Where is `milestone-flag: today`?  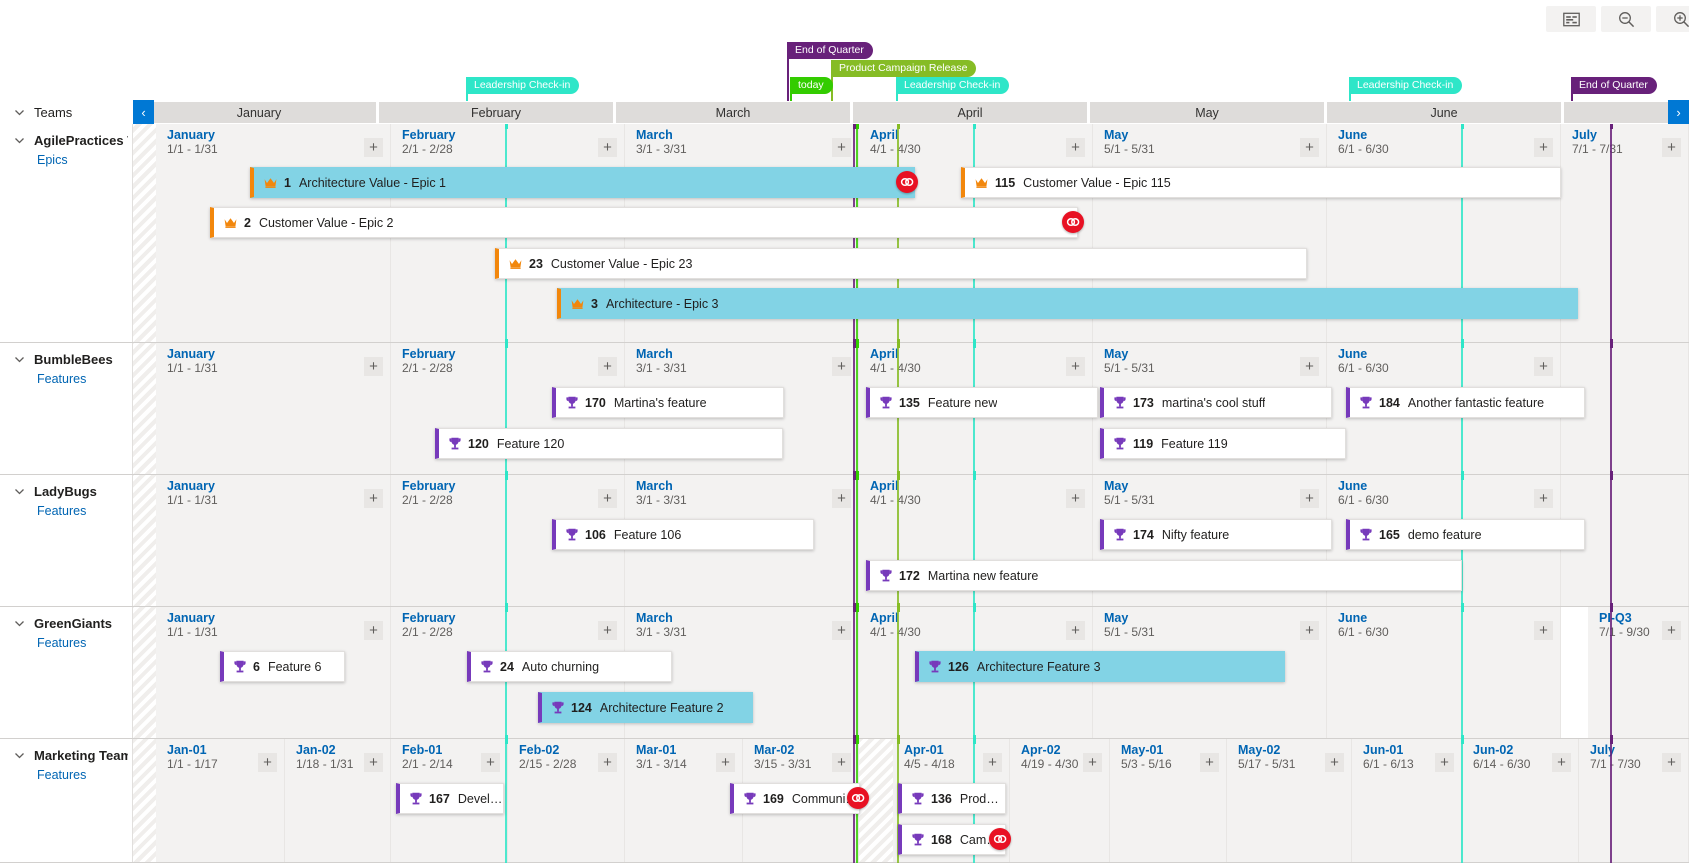 milestone-flag: today is located at coordinates (812, 85).